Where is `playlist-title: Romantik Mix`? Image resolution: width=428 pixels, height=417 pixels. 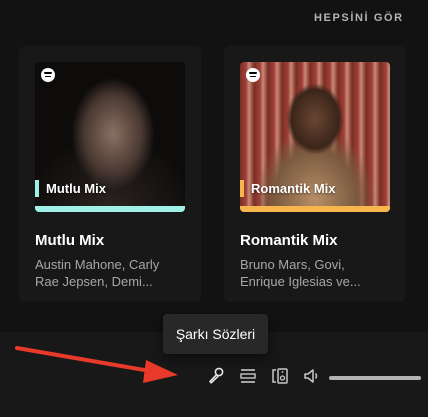 playlist-title: Romantik Mix is located at coordinates (289, 240).